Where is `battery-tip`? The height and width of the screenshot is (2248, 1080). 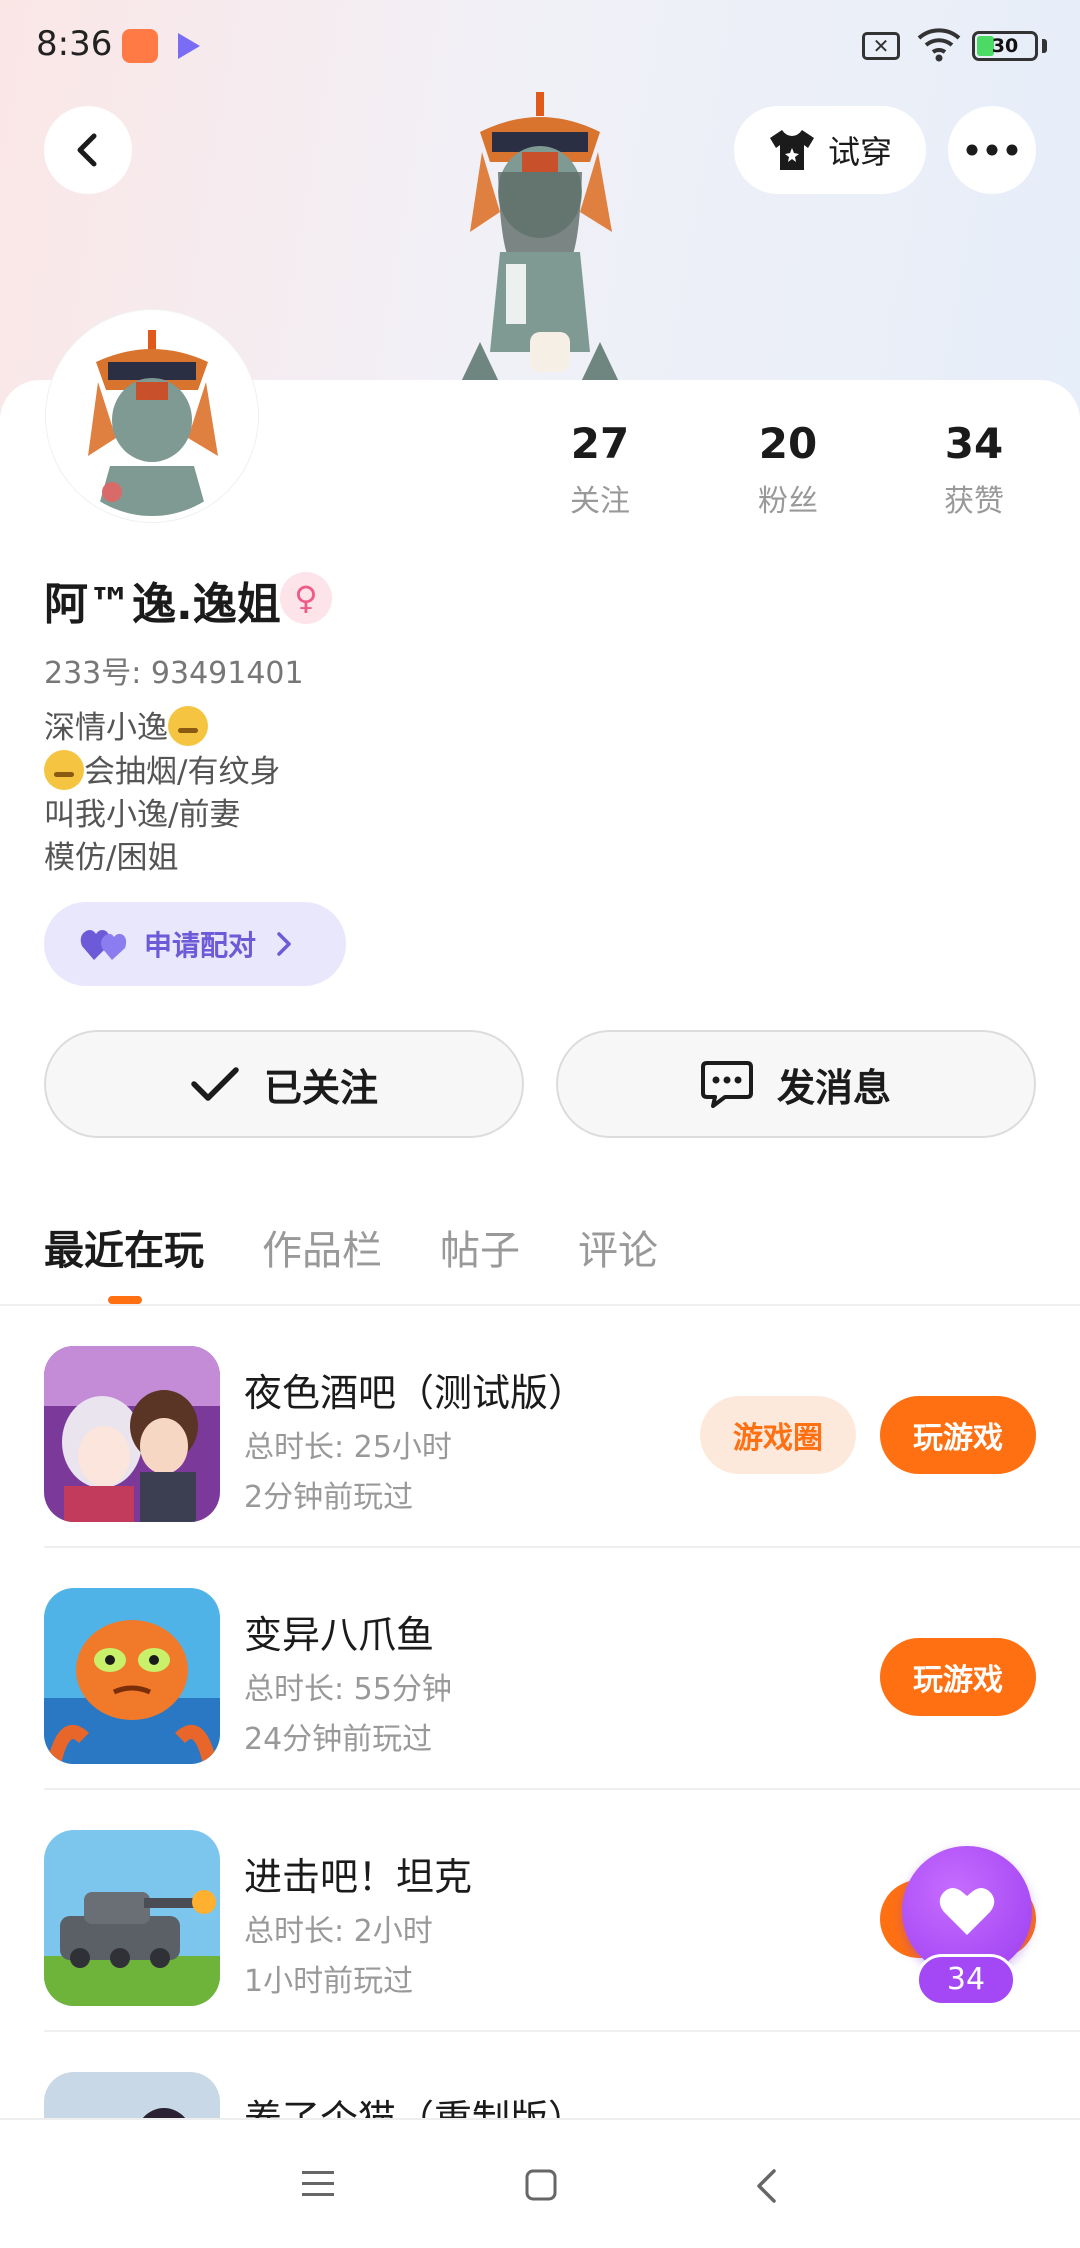
battery-tip is located at coordinates (1044, 46).